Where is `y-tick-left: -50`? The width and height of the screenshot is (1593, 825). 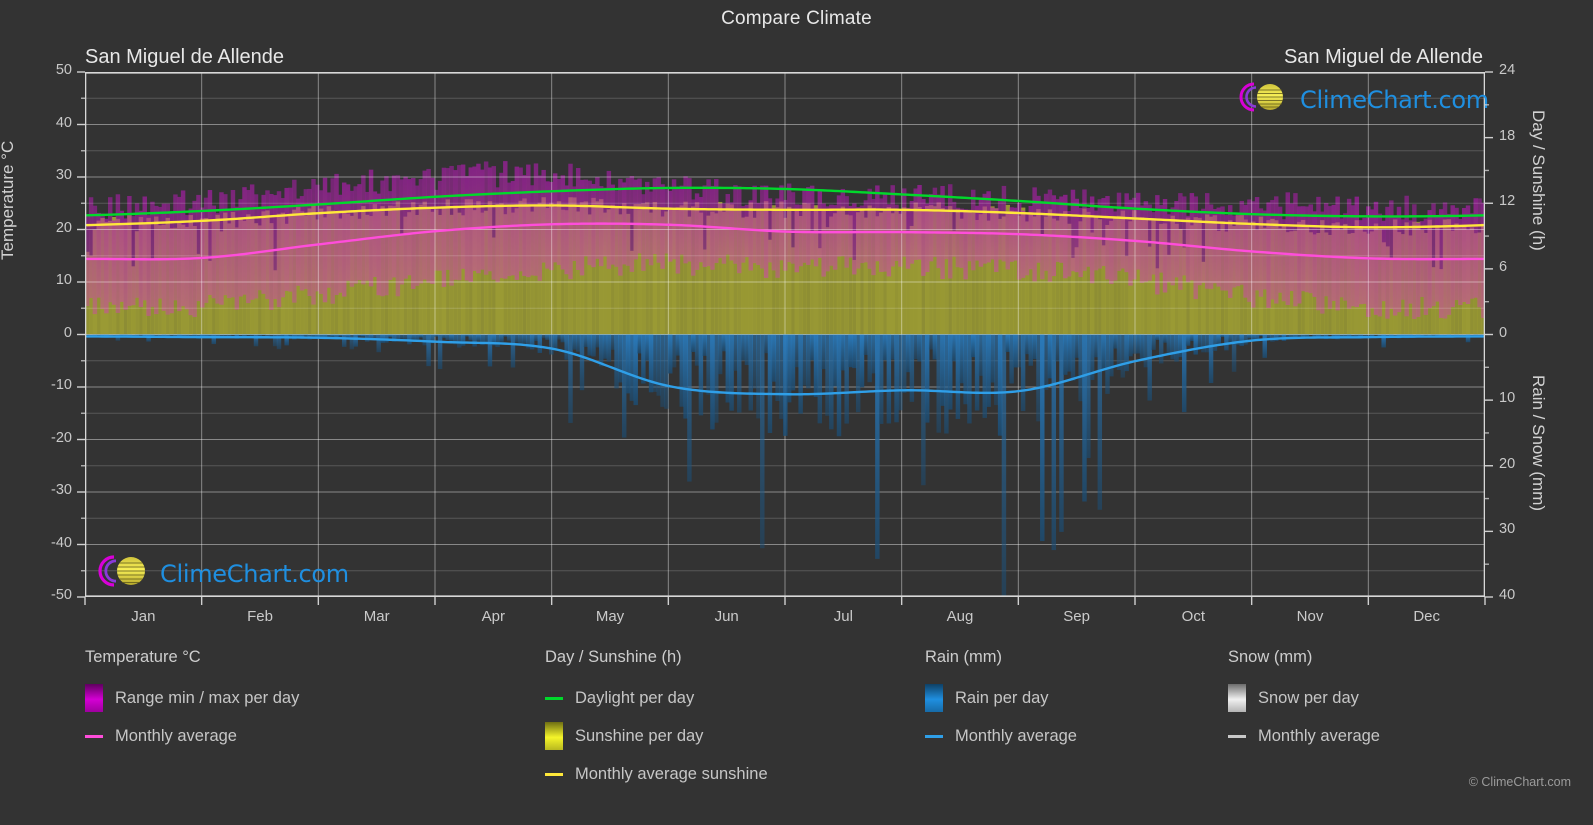 y-tick-left: -50 is located at coordinates (61, 595).